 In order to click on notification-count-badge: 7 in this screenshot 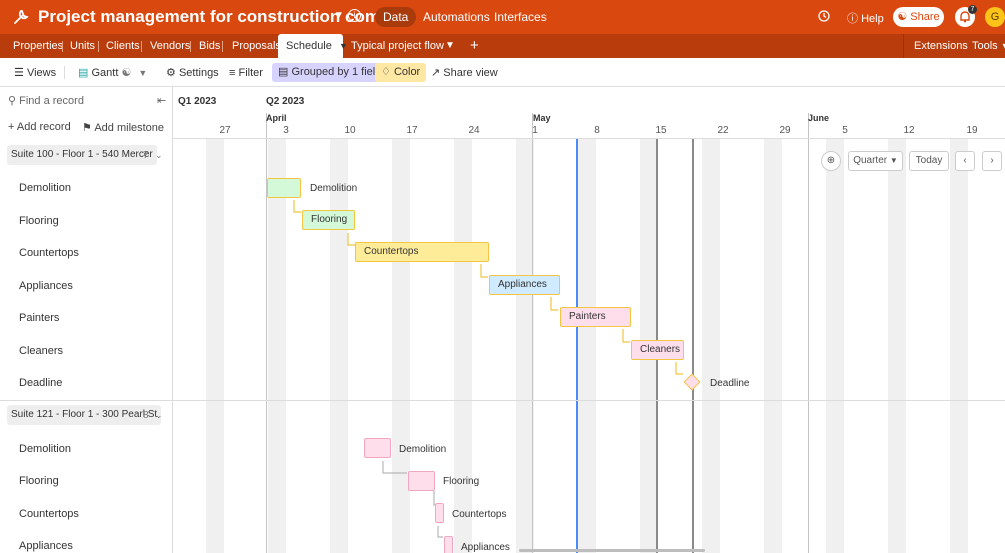, I will do `click(972, 9)`.